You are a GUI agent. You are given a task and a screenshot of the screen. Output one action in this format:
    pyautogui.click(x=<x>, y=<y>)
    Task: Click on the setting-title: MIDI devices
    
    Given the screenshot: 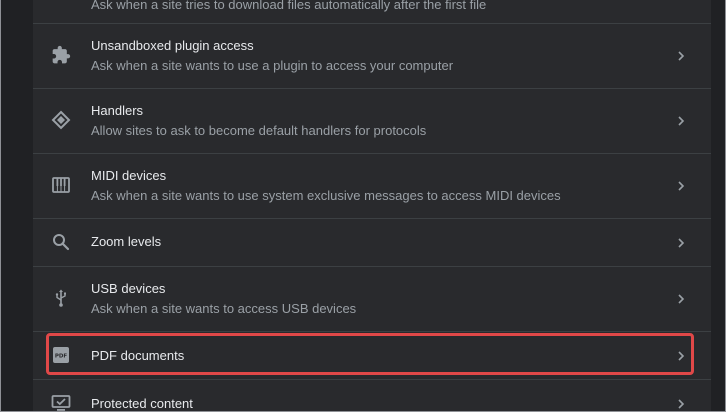 What is the action you would take?
    pyautogui.click(x=129, y=175)
    